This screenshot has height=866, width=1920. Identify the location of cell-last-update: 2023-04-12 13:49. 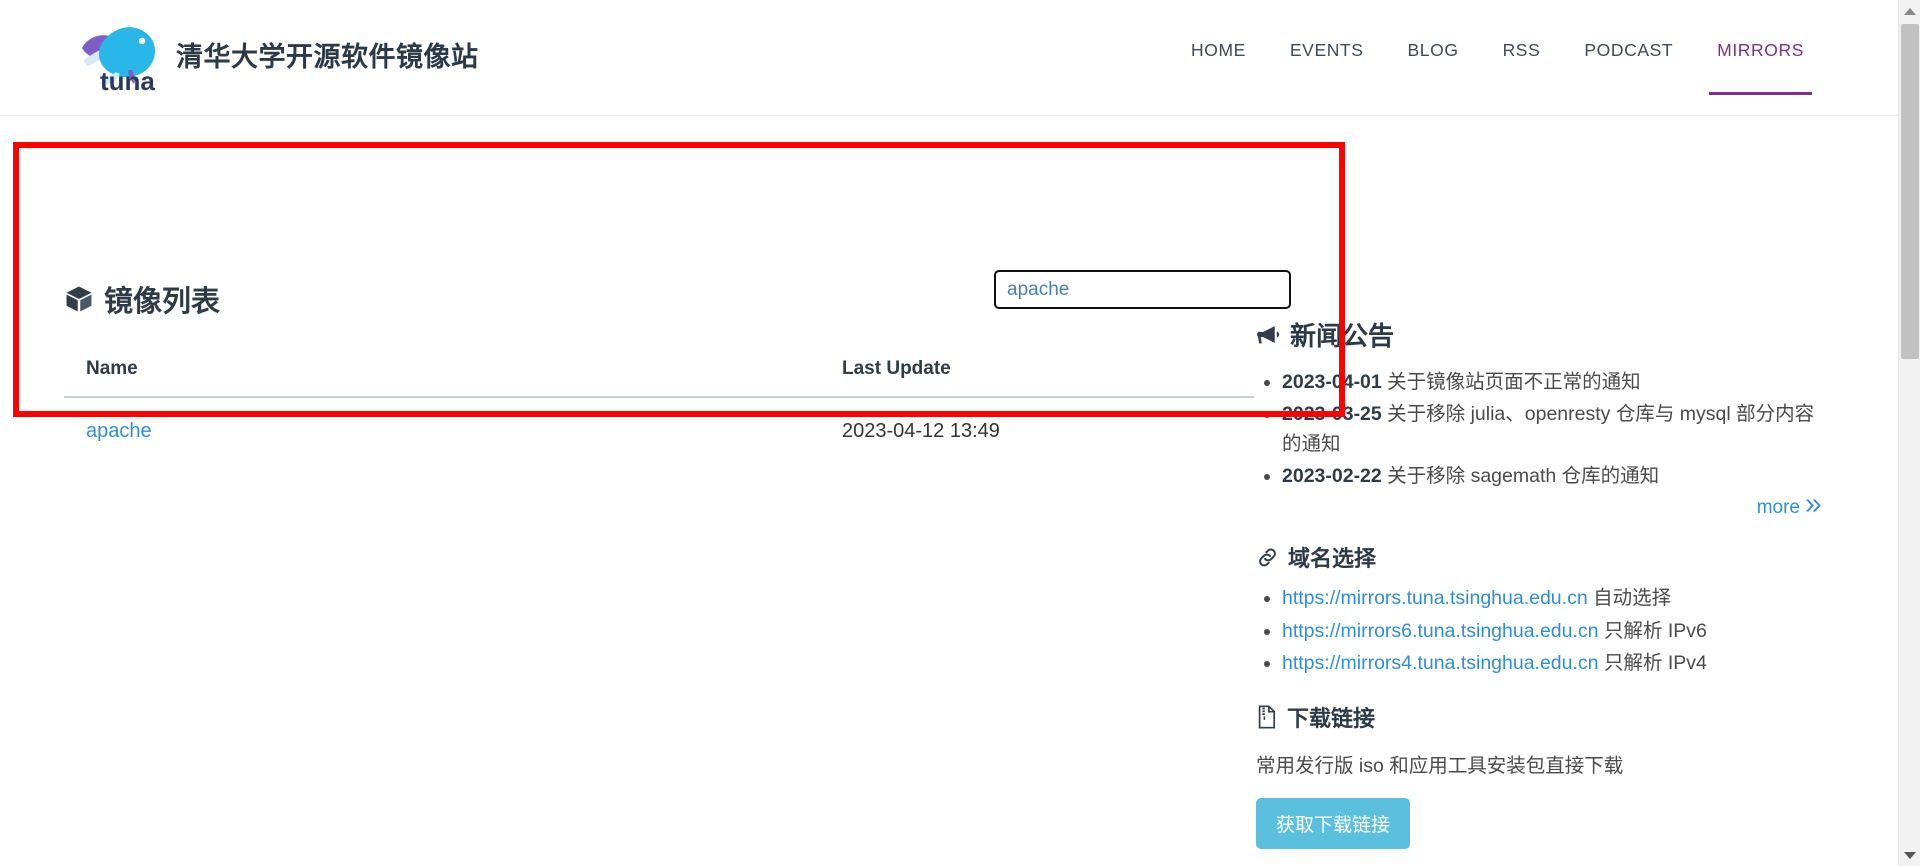
(921, 431).